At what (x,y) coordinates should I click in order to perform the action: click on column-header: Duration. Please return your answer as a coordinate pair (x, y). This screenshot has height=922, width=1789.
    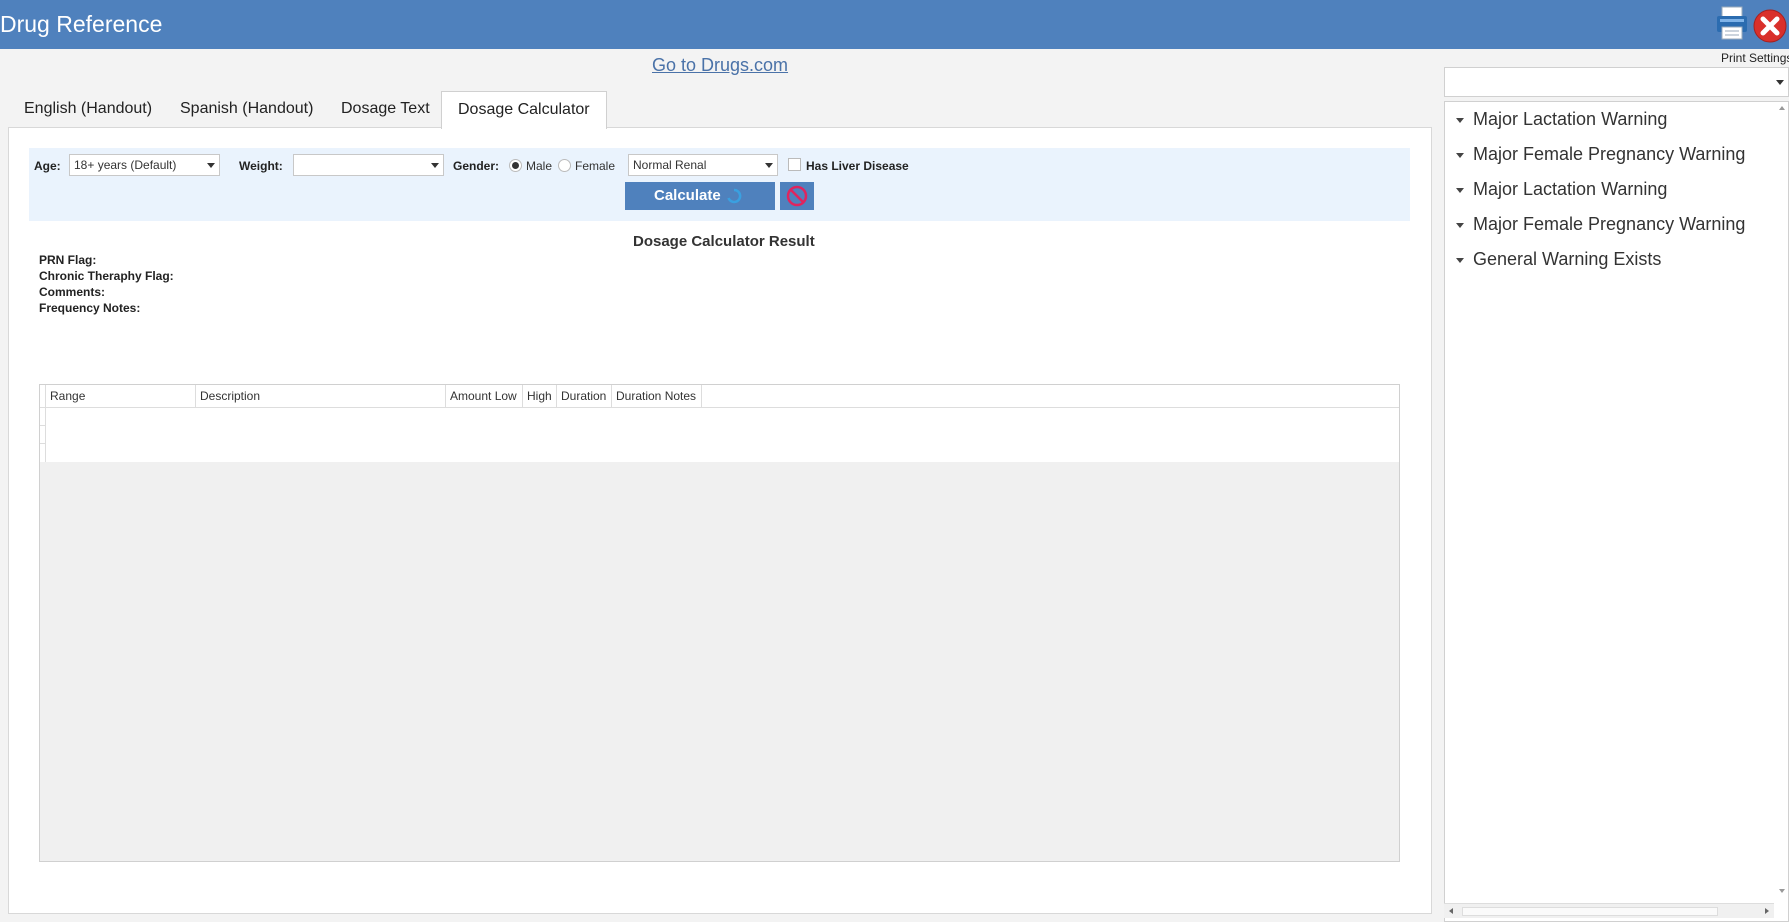
    Looking at the image, I should click on (584, 396).